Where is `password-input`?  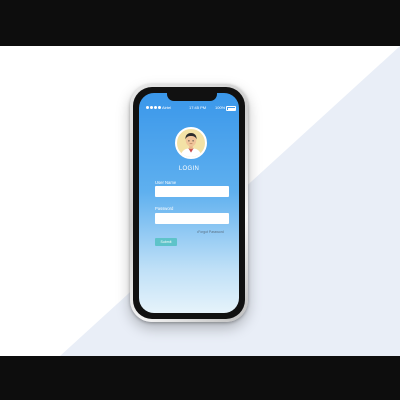
password-input is located at coordinates (192, 218).